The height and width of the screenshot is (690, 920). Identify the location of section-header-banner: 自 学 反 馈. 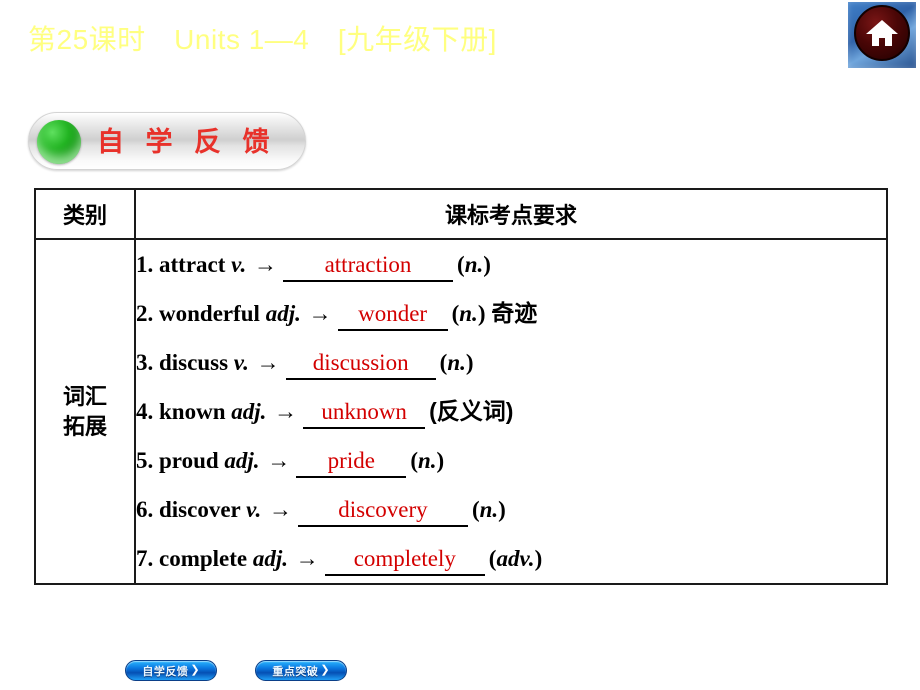
(167, 141).